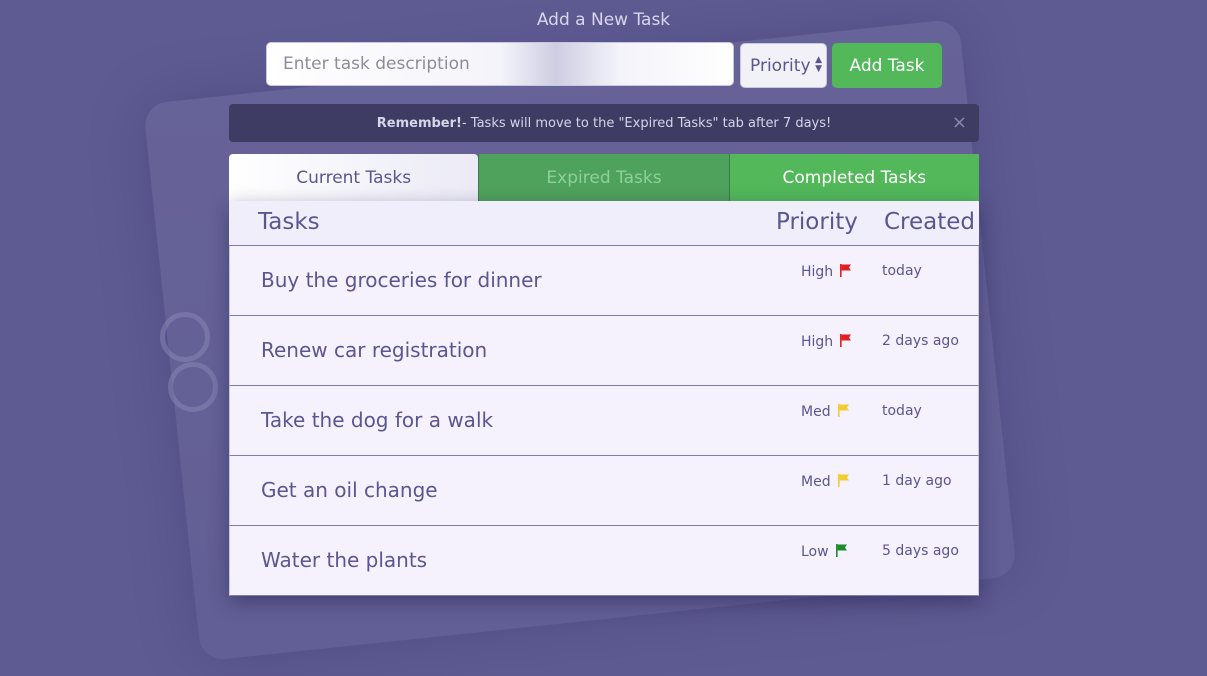  Describe the element at coordinates (604, 281) in the screenshot. I see `table-row: Buy the groceries for dinner High today` at that location.